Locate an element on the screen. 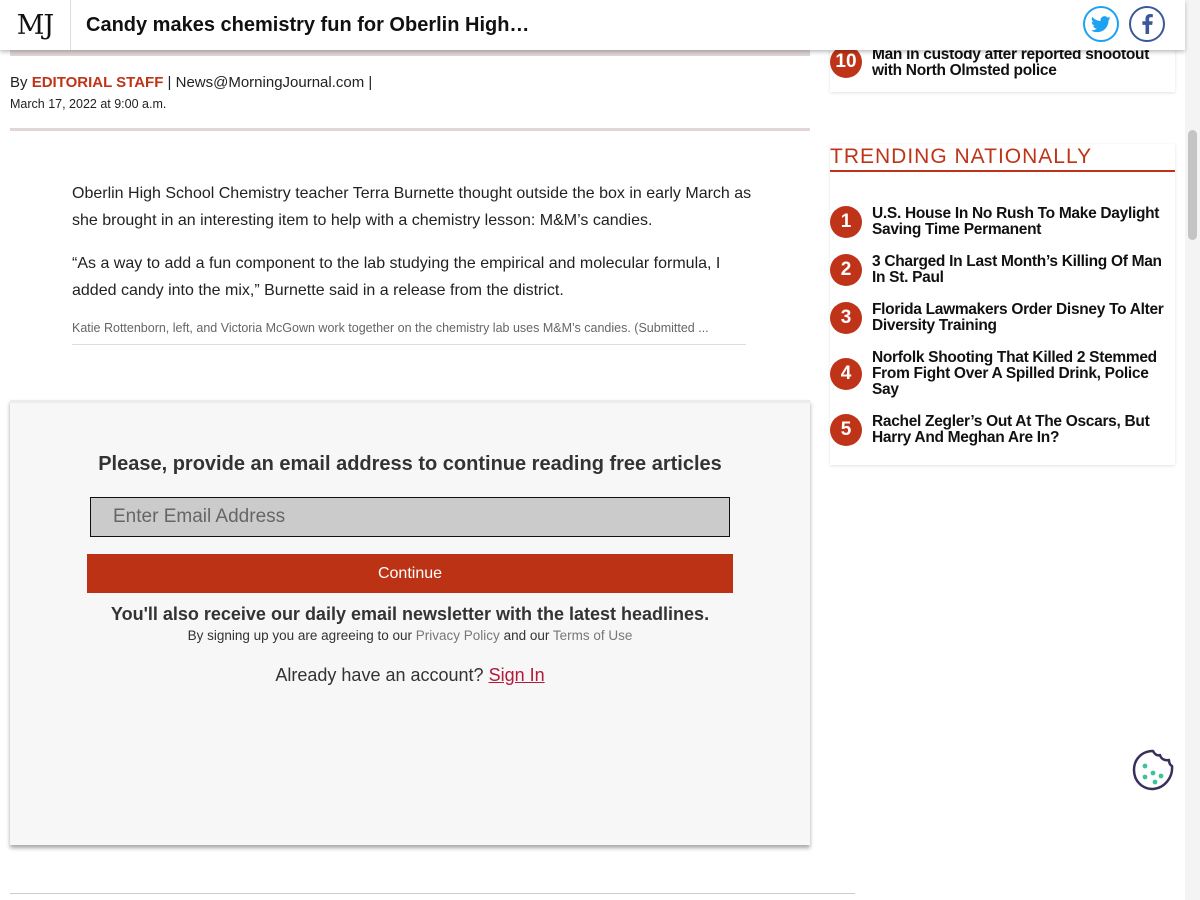  byline-prefix: By is located at coordinates (19, 82).